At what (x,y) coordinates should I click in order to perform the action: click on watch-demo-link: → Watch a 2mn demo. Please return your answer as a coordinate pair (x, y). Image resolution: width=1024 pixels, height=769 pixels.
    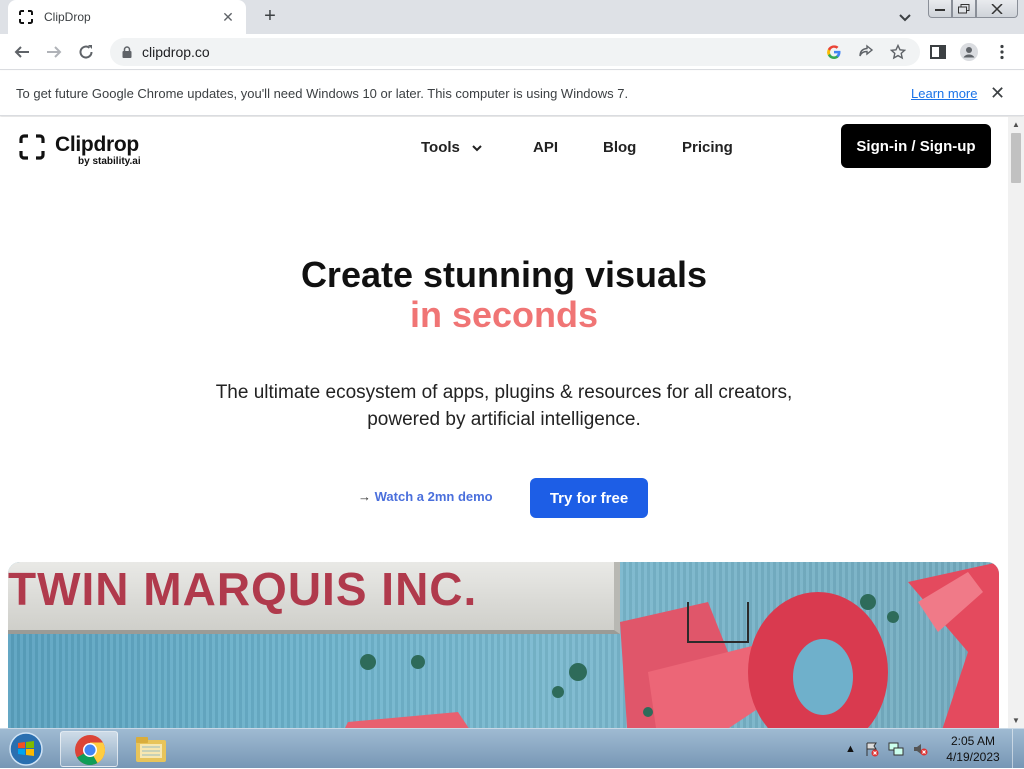
    Looking at the image, I should click on (425, 496).